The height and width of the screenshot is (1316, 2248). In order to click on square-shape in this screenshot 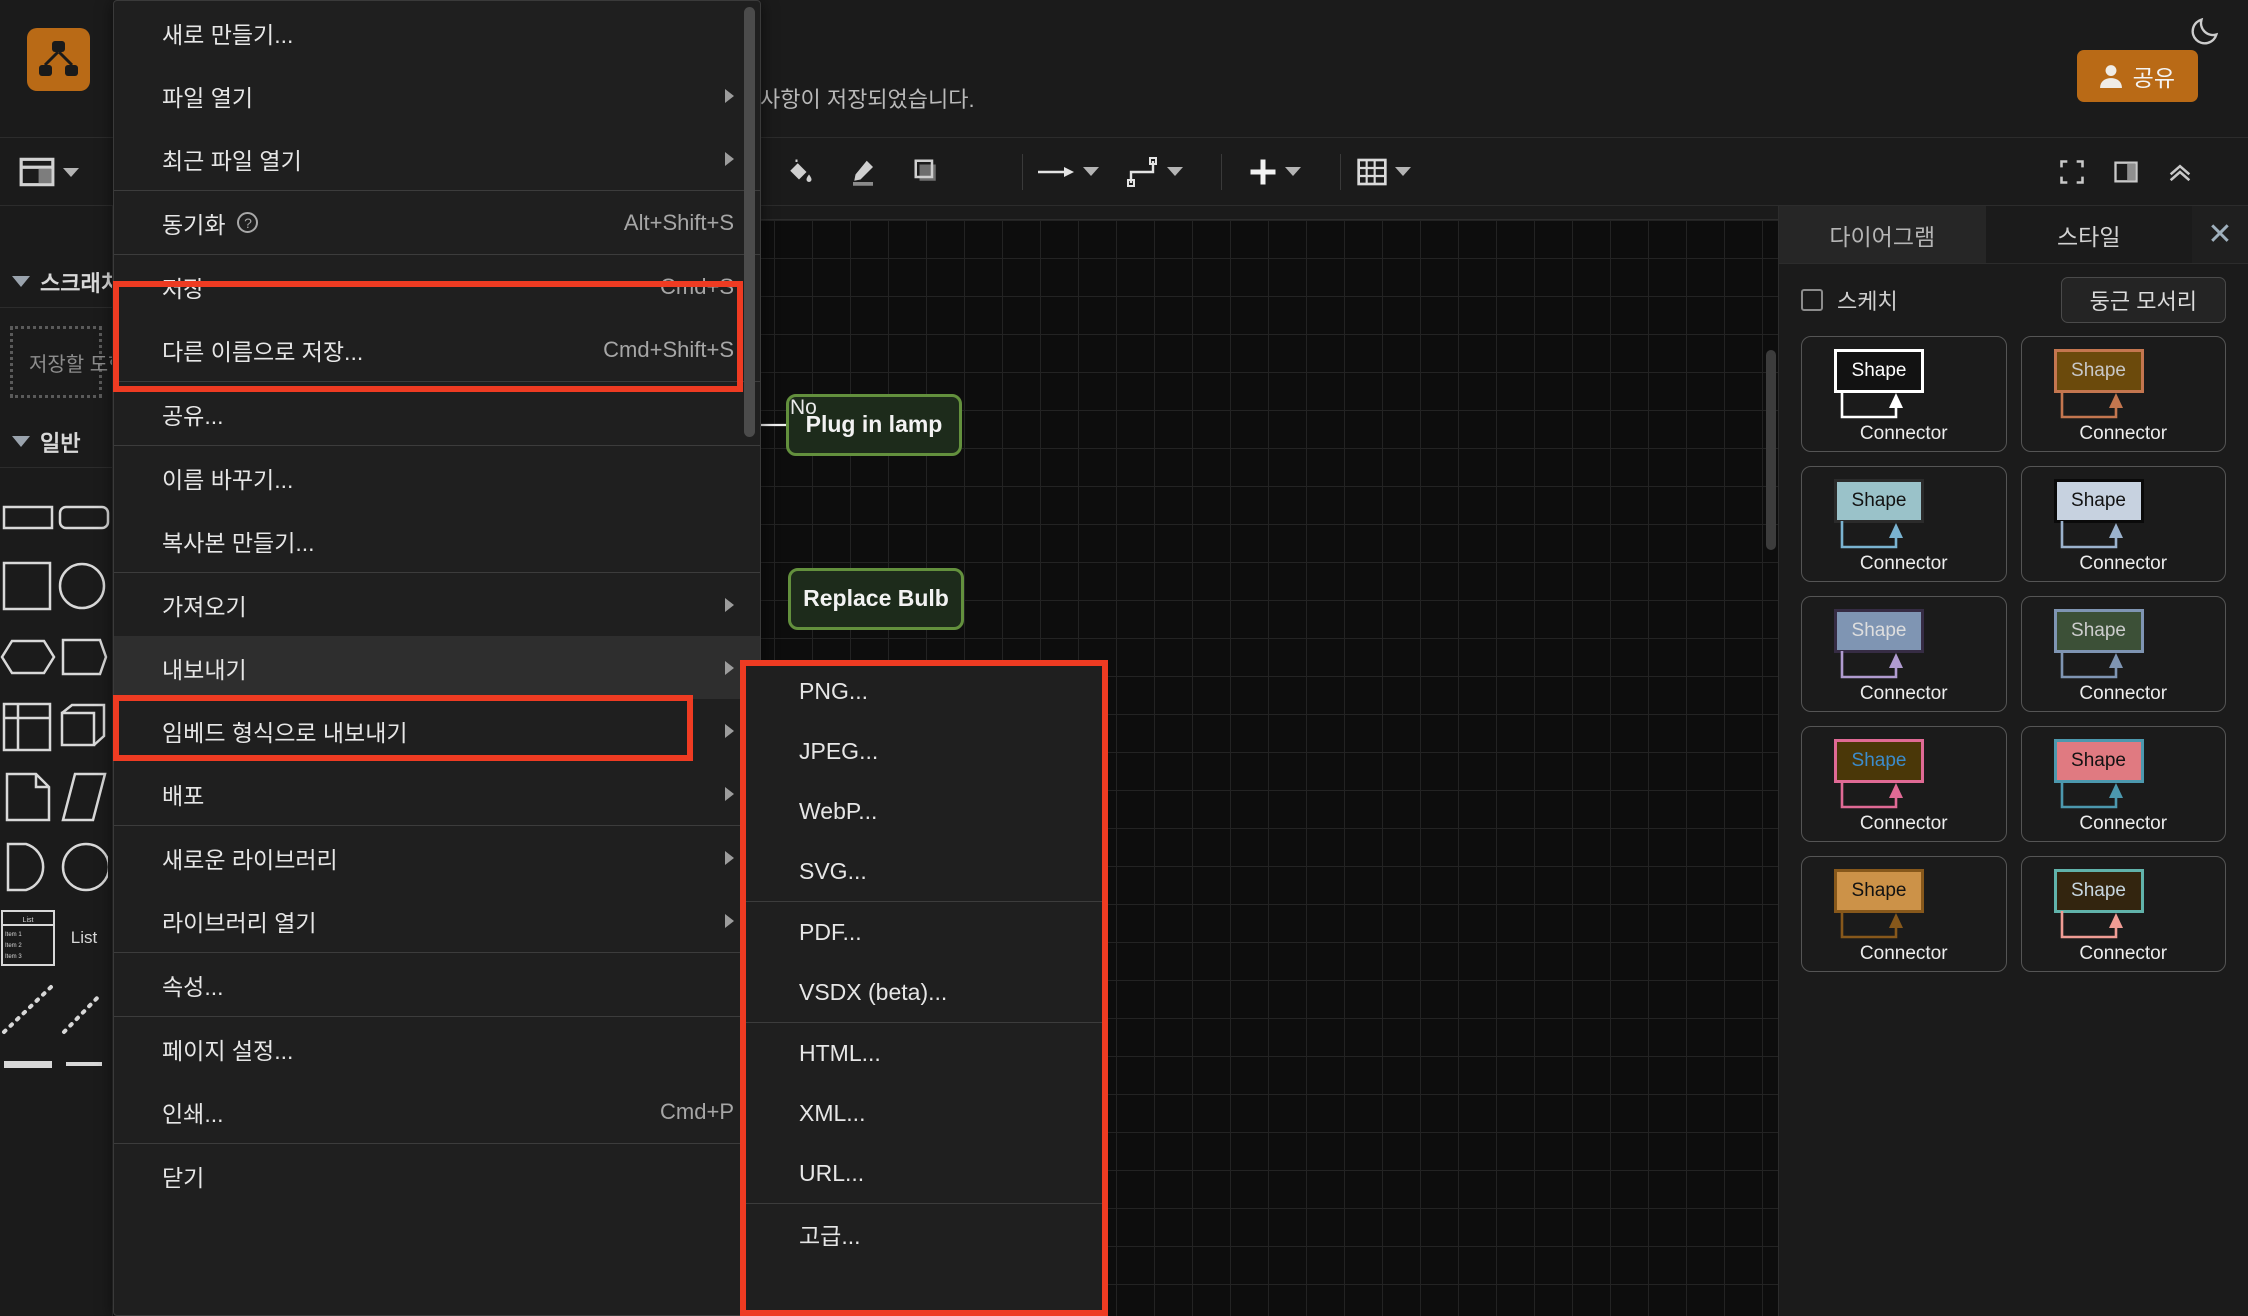, I will do `click(28, 587)`.